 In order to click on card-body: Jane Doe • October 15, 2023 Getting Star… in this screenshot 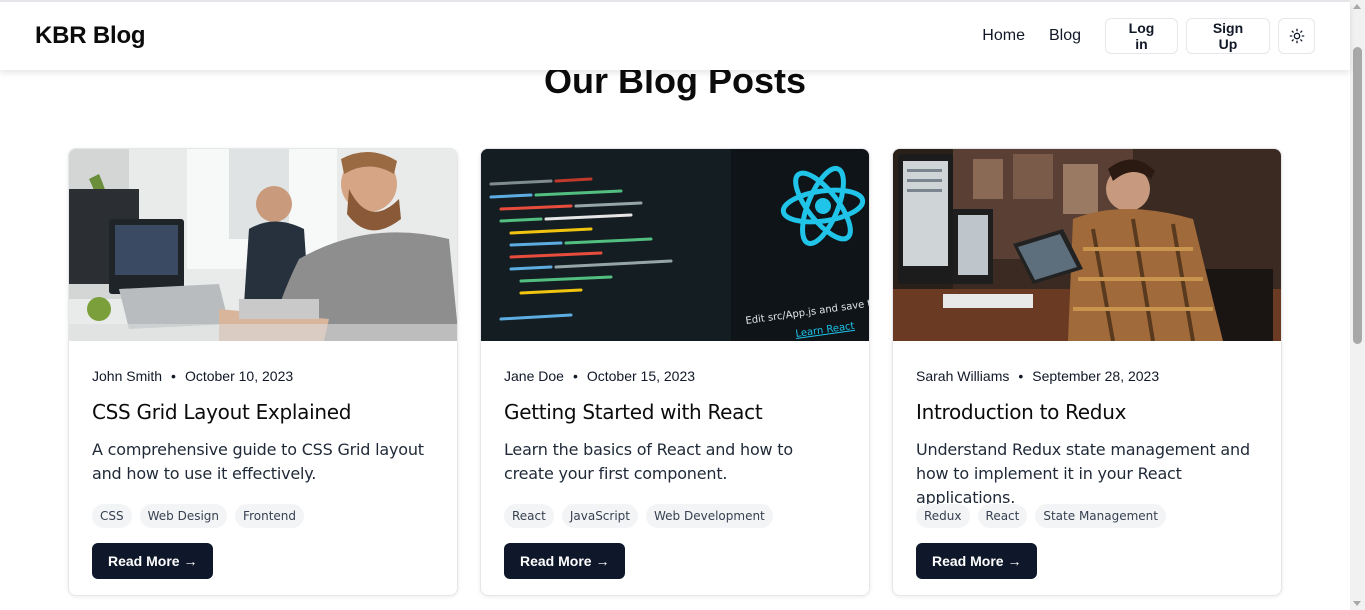, I will do `click(675, 460)`.